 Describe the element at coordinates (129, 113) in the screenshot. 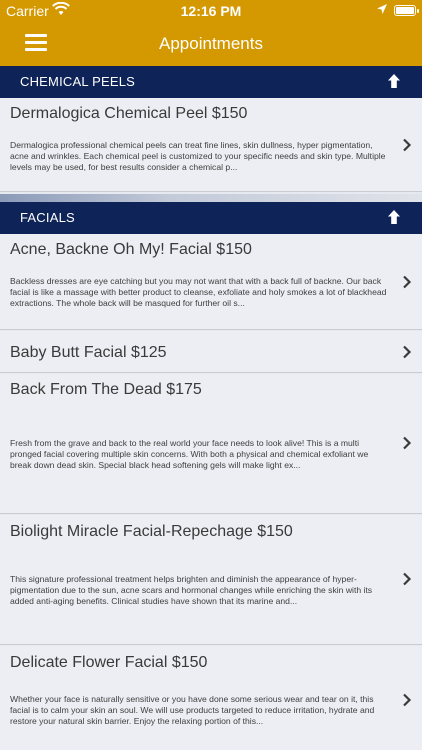

I see `item-title: Dermalogica Chemical Peel $150` at that location.